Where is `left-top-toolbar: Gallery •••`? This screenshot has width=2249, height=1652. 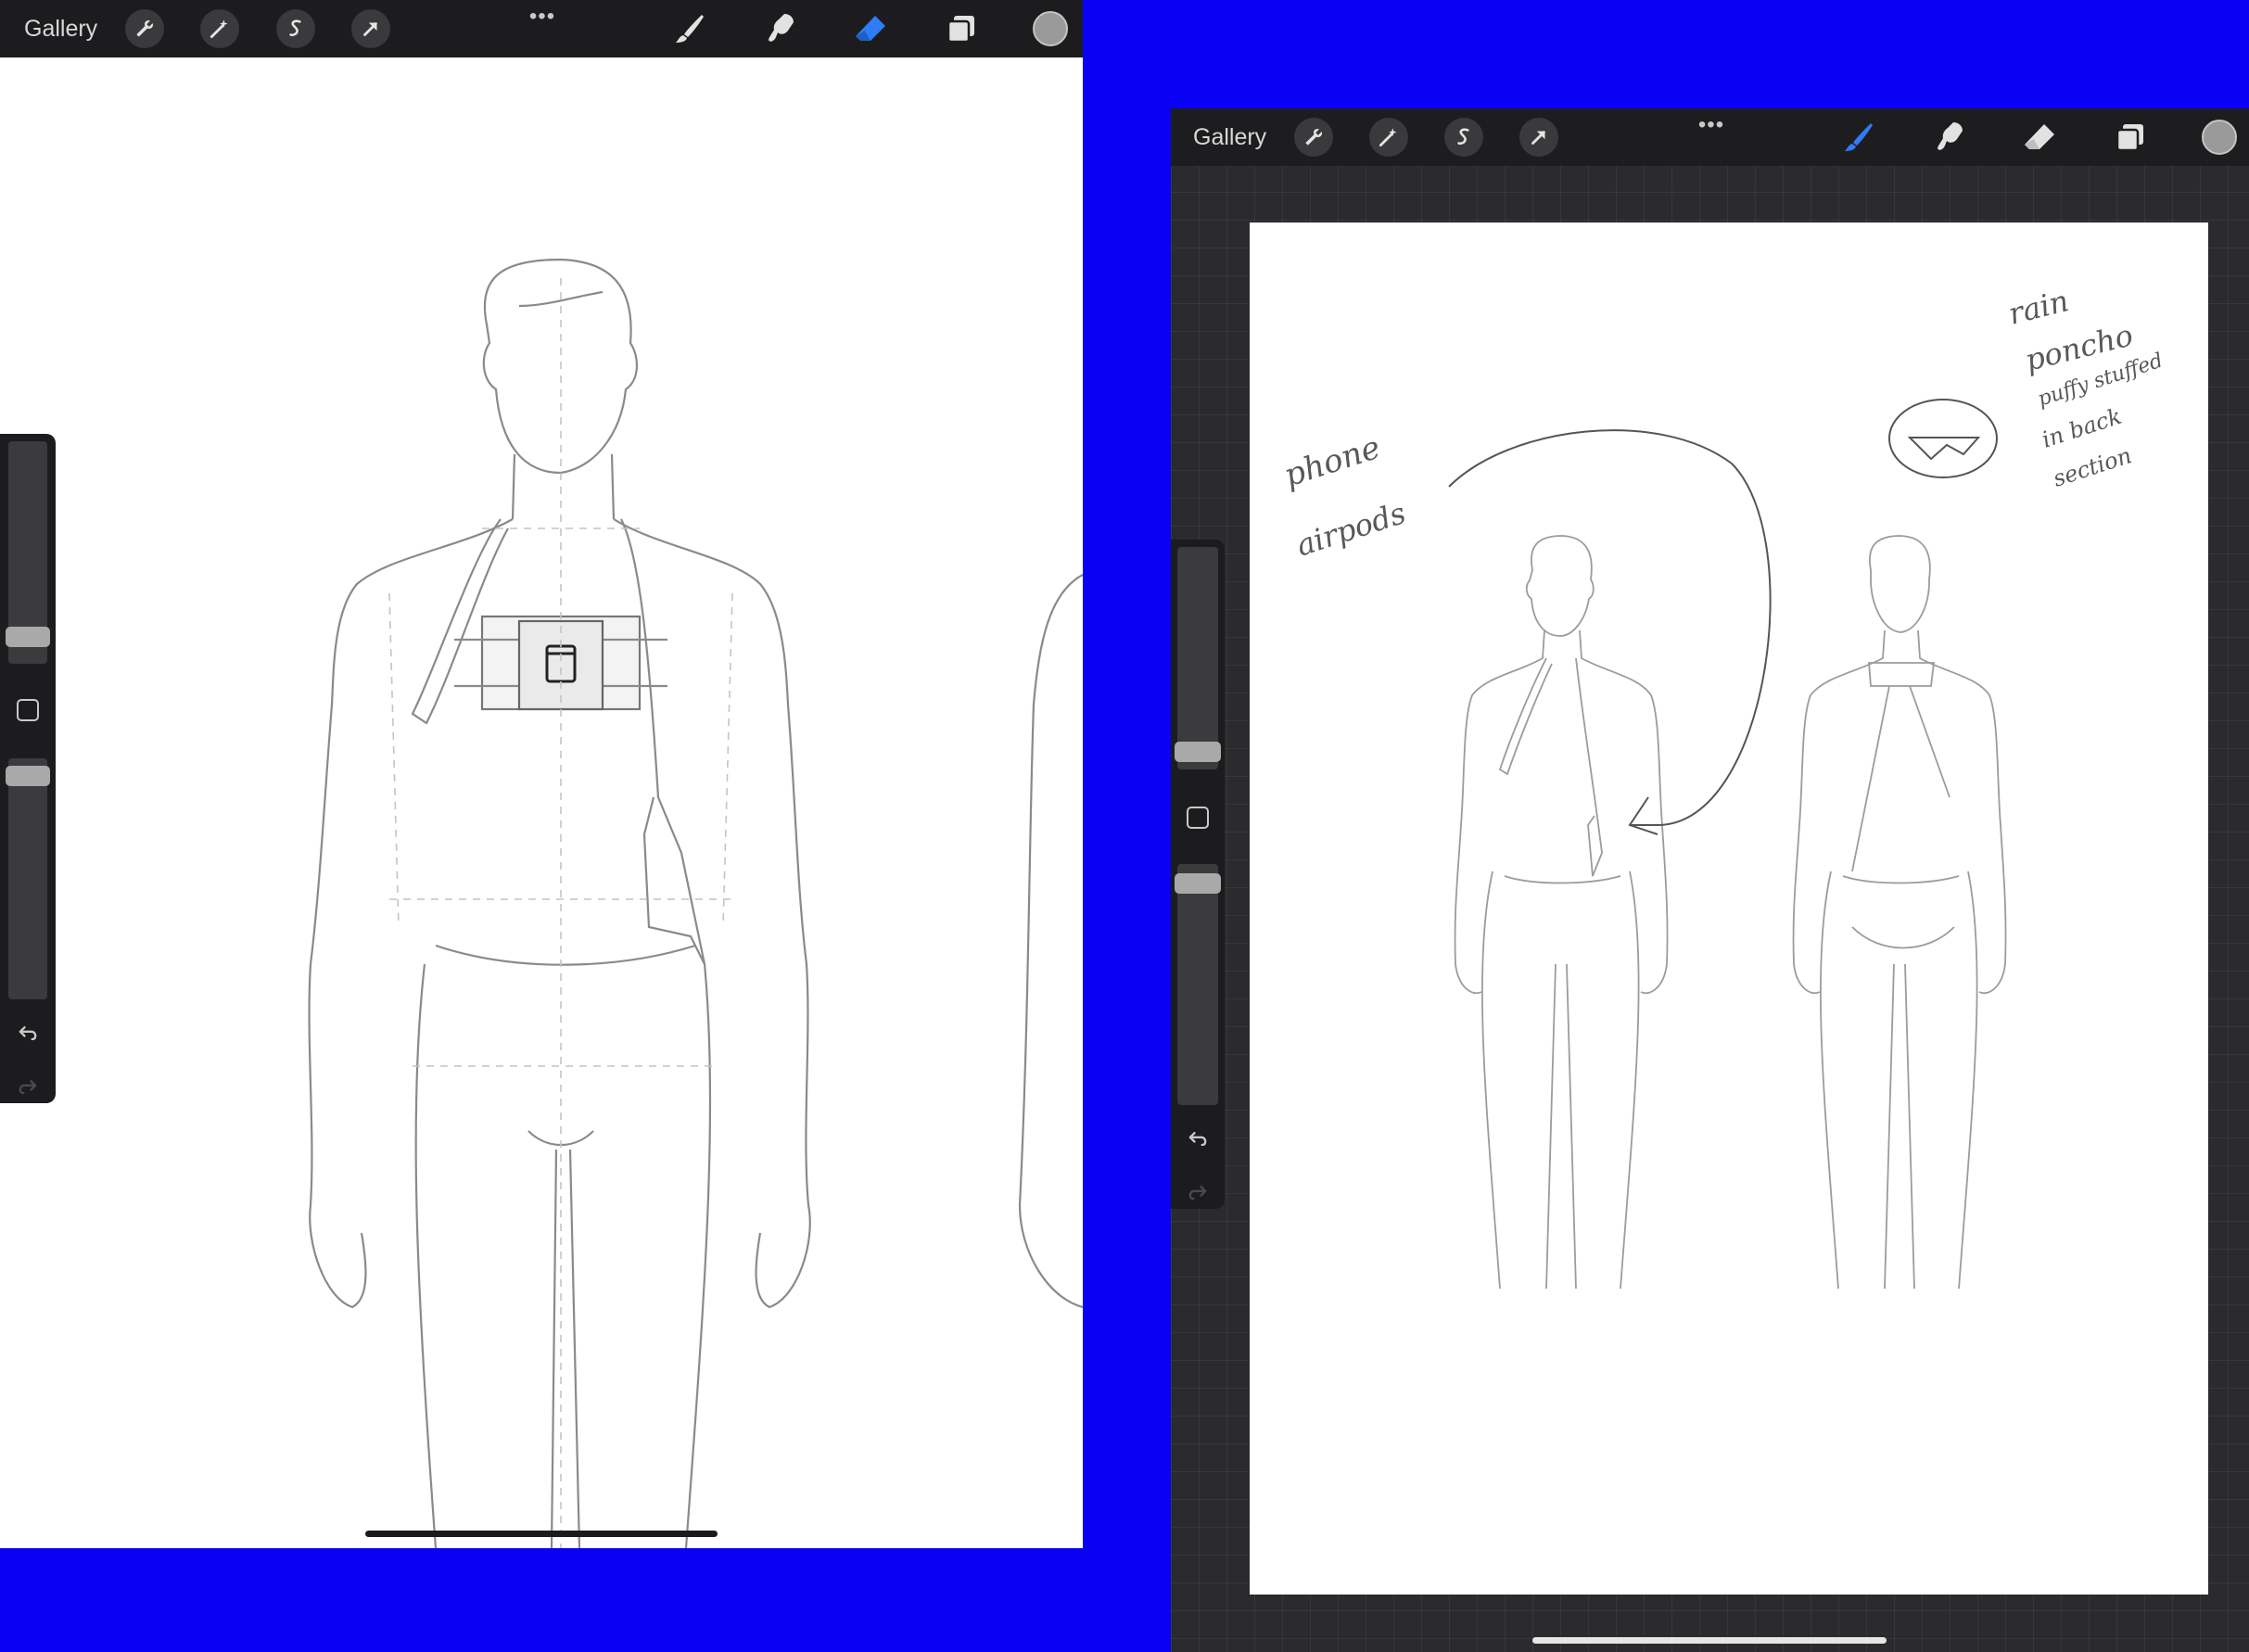
left-top-toolbar: Gallery ••• is located at coordinates (542, 28).